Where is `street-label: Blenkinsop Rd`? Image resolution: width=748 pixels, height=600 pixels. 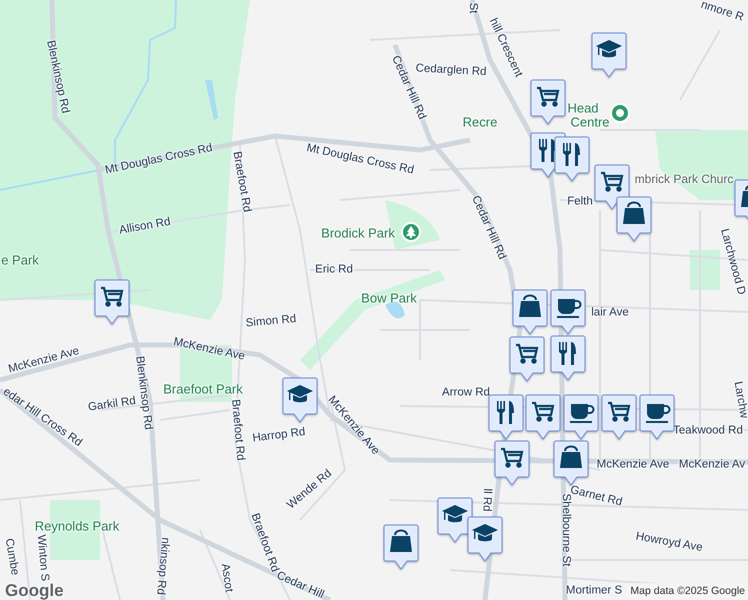
street-label: Blenkinsop Rd is located at coordinates (57, 77).